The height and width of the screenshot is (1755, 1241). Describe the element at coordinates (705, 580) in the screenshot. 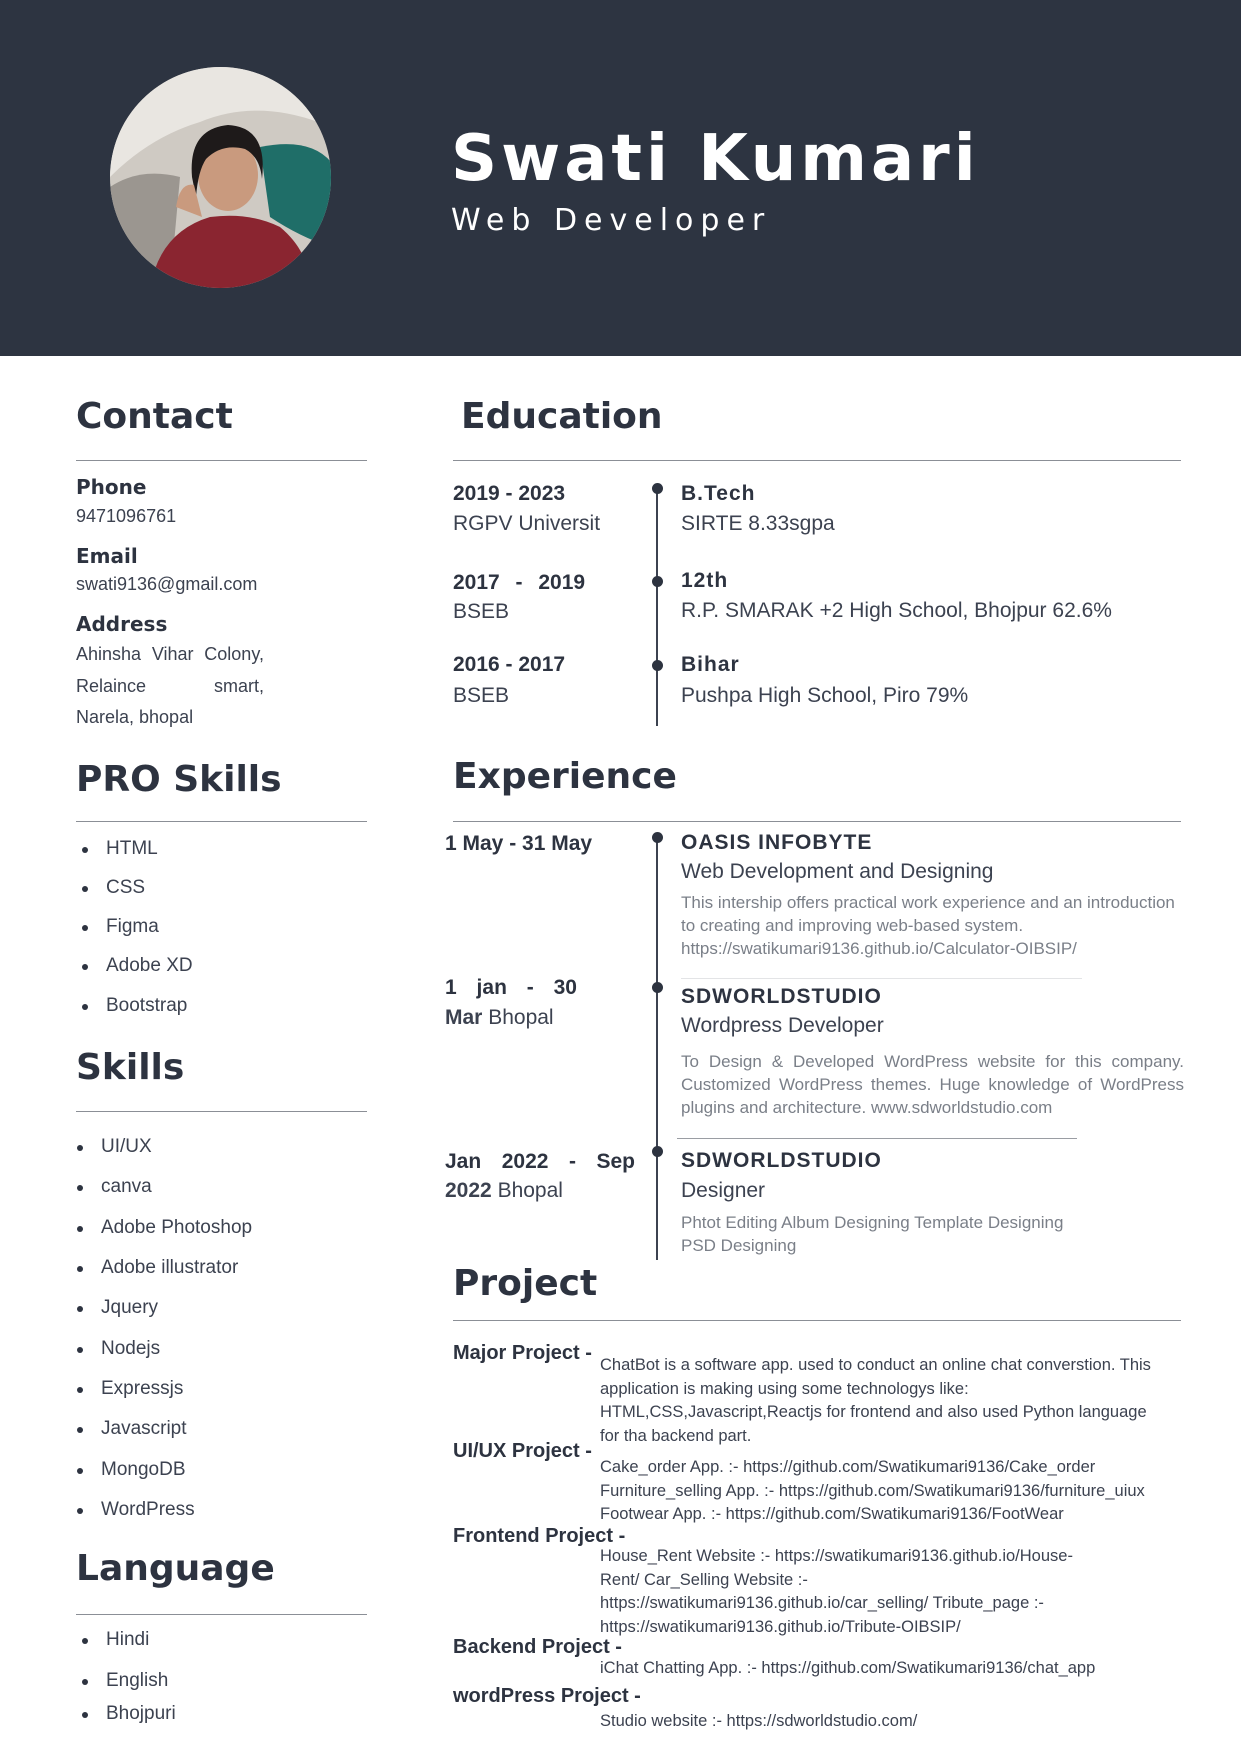

I see `education-degree: 12th` at that location.